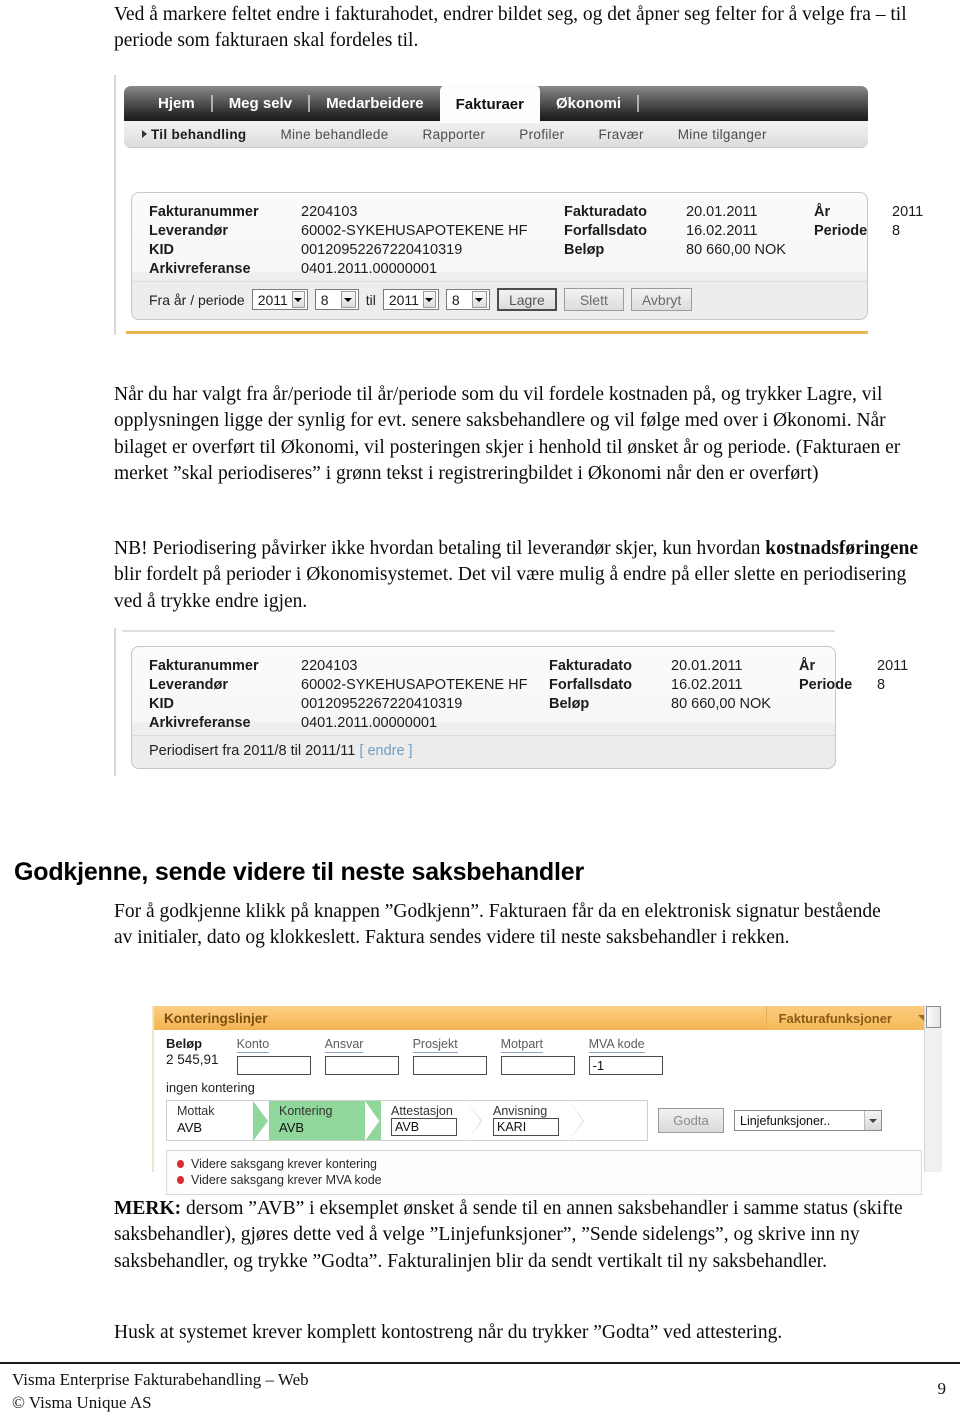 The height and width of the screenshot is (1417, 960). Describe the element at coordinates (893, 666) in the screenshot. I see `ar-value: 2011` at that location.